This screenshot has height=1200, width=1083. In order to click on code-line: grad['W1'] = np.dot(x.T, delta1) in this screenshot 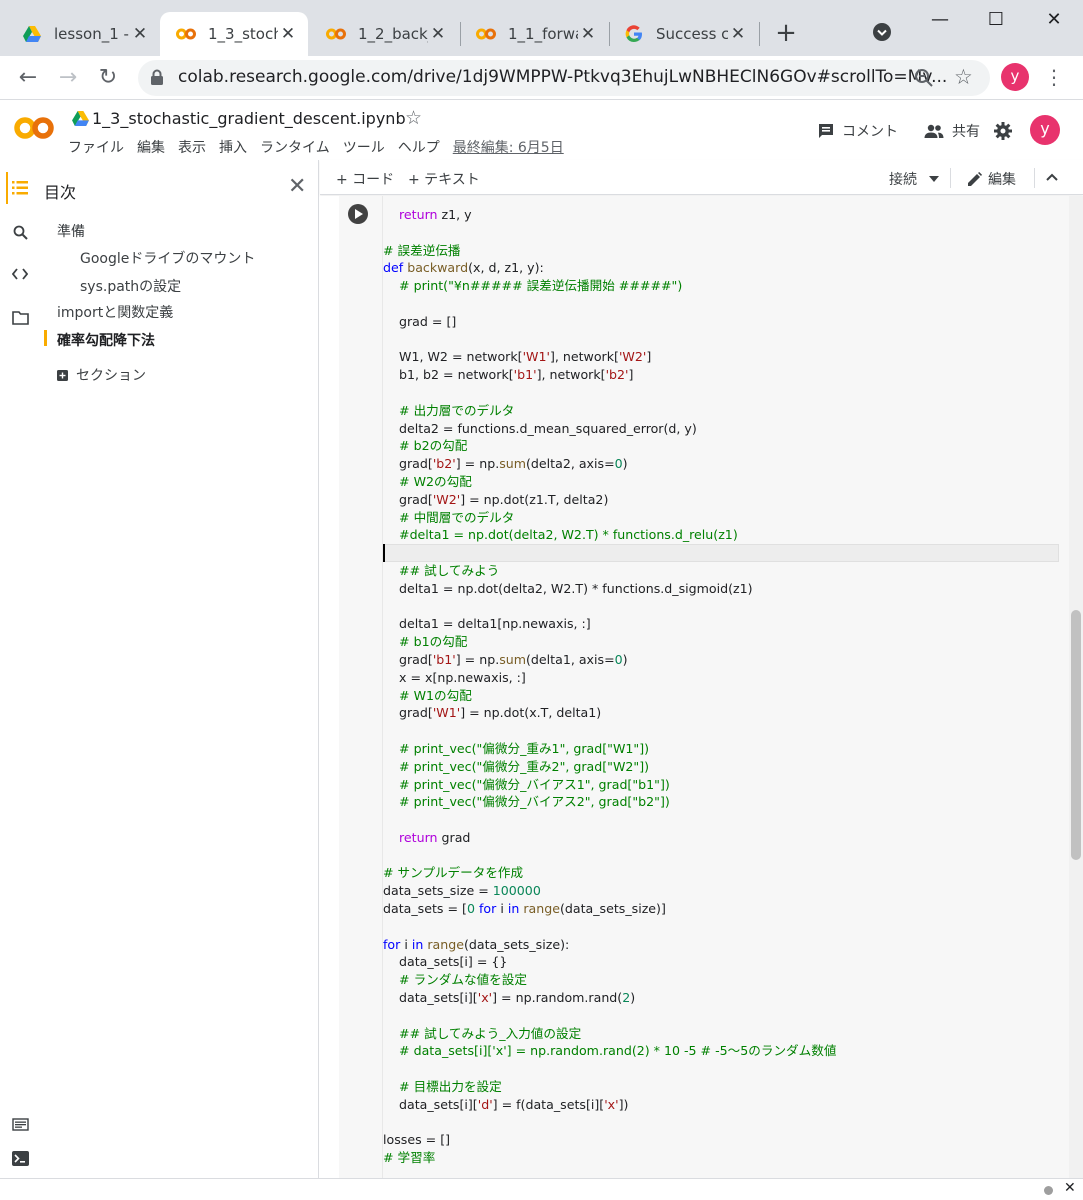, I will do `click(721, 713)`.